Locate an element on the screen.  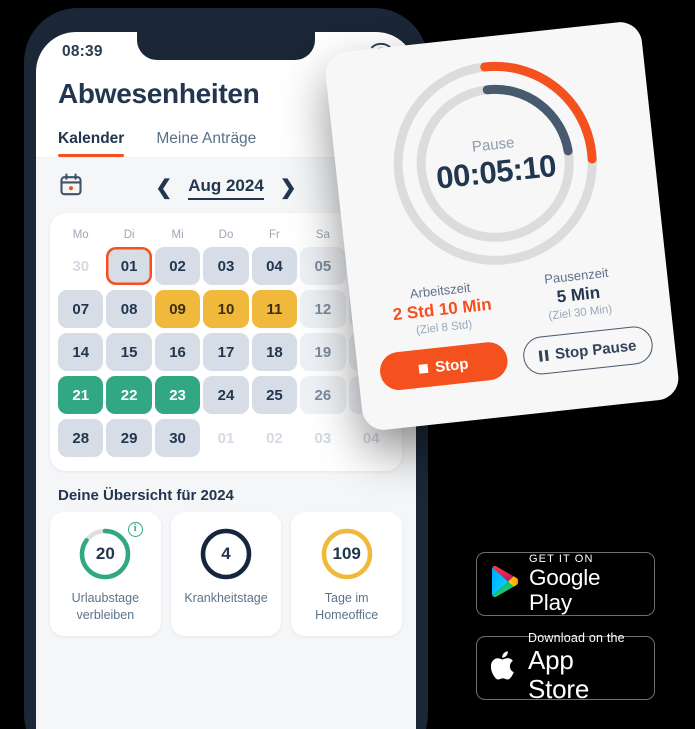
stop-button-label: Stop is located at coordinates (452, 365).